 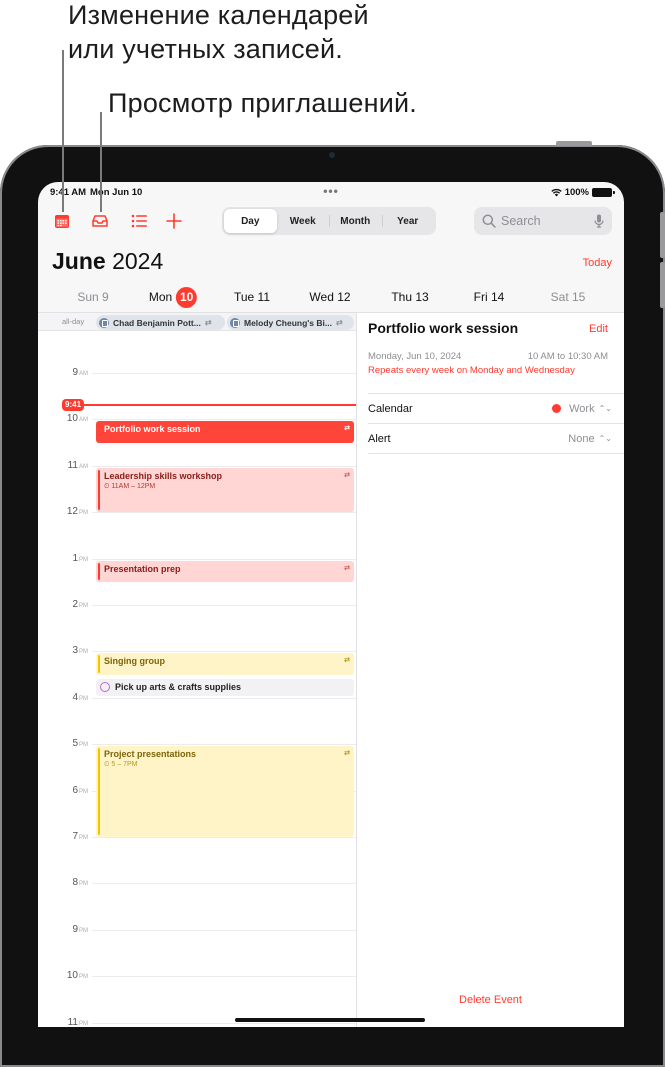 What do you see at coordinates (197, 465) in the screenshot?
I see `hour-row: 11AM` at bounding box center [197, 465].